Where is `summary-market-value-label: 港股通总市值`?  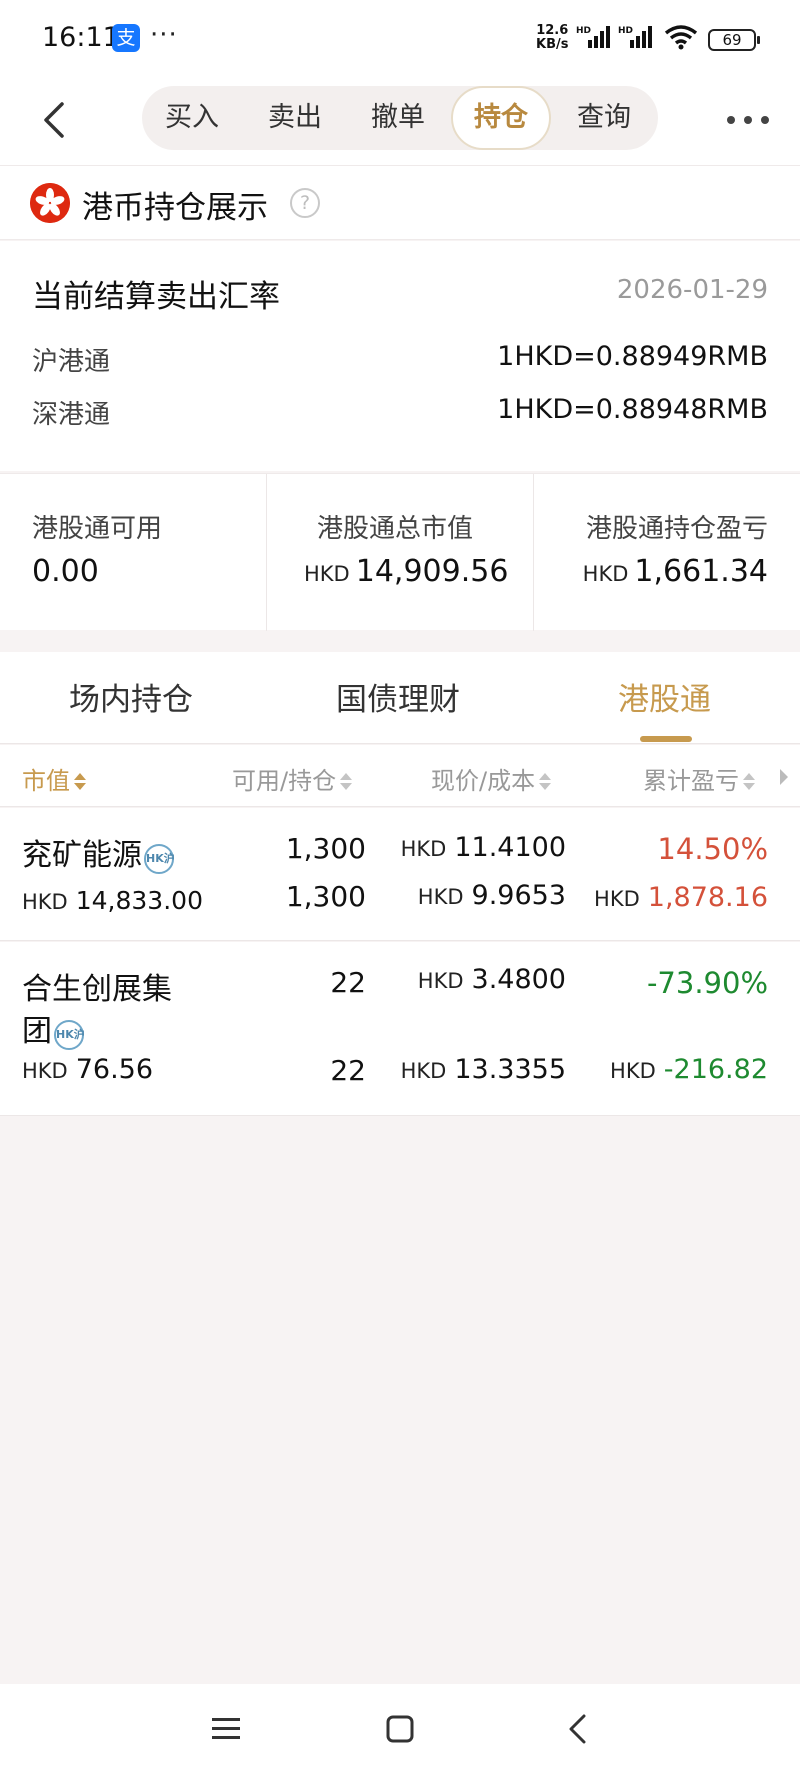
summary-market-value-label: 港股通总市值 is located at coordinates (395, 529).